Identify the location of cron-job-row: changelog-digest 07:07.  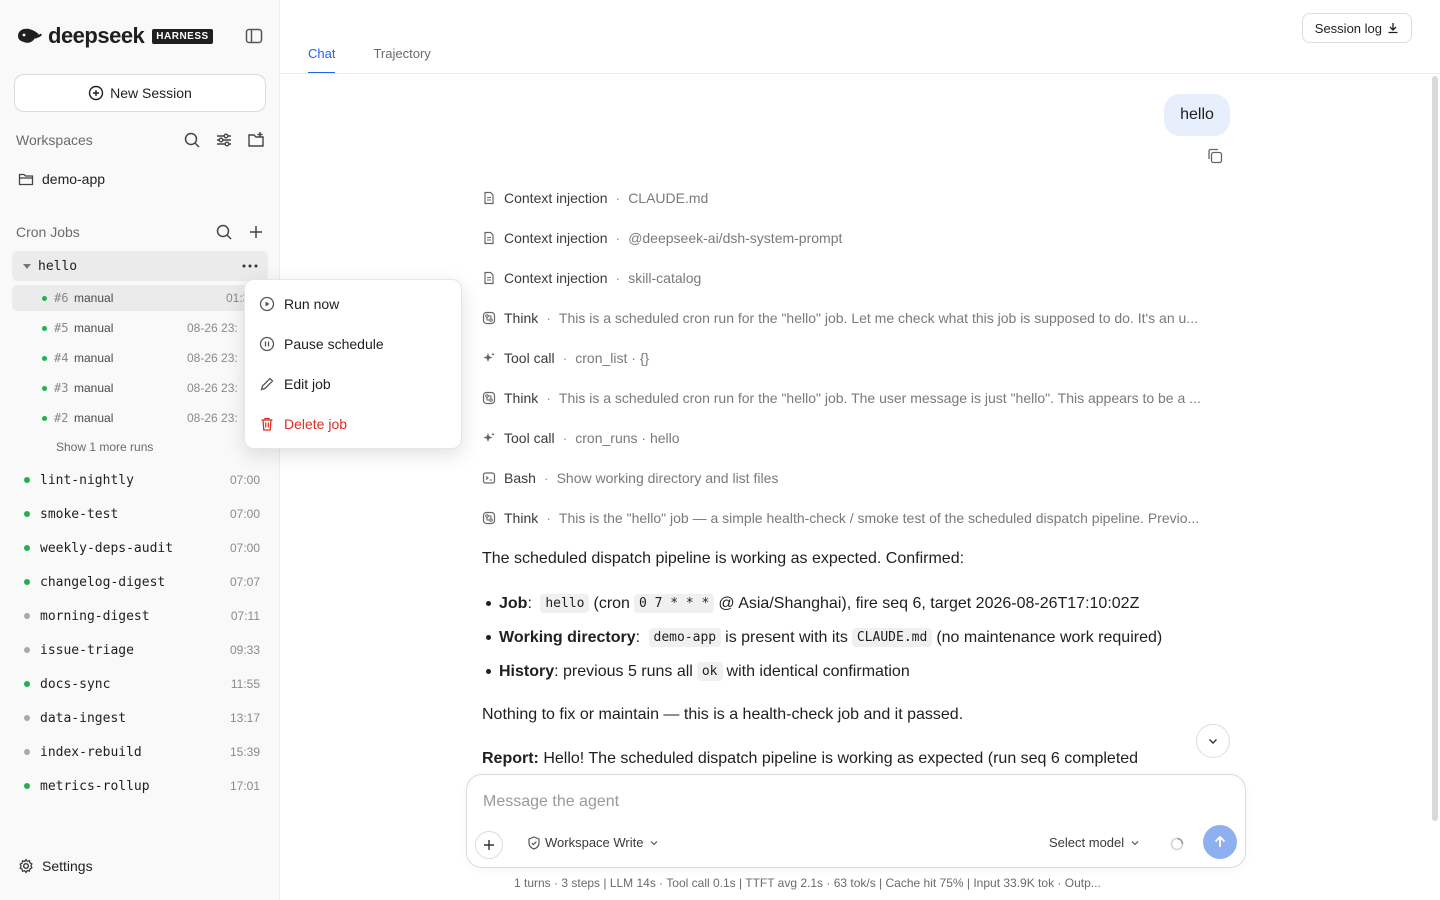
(140, 582).